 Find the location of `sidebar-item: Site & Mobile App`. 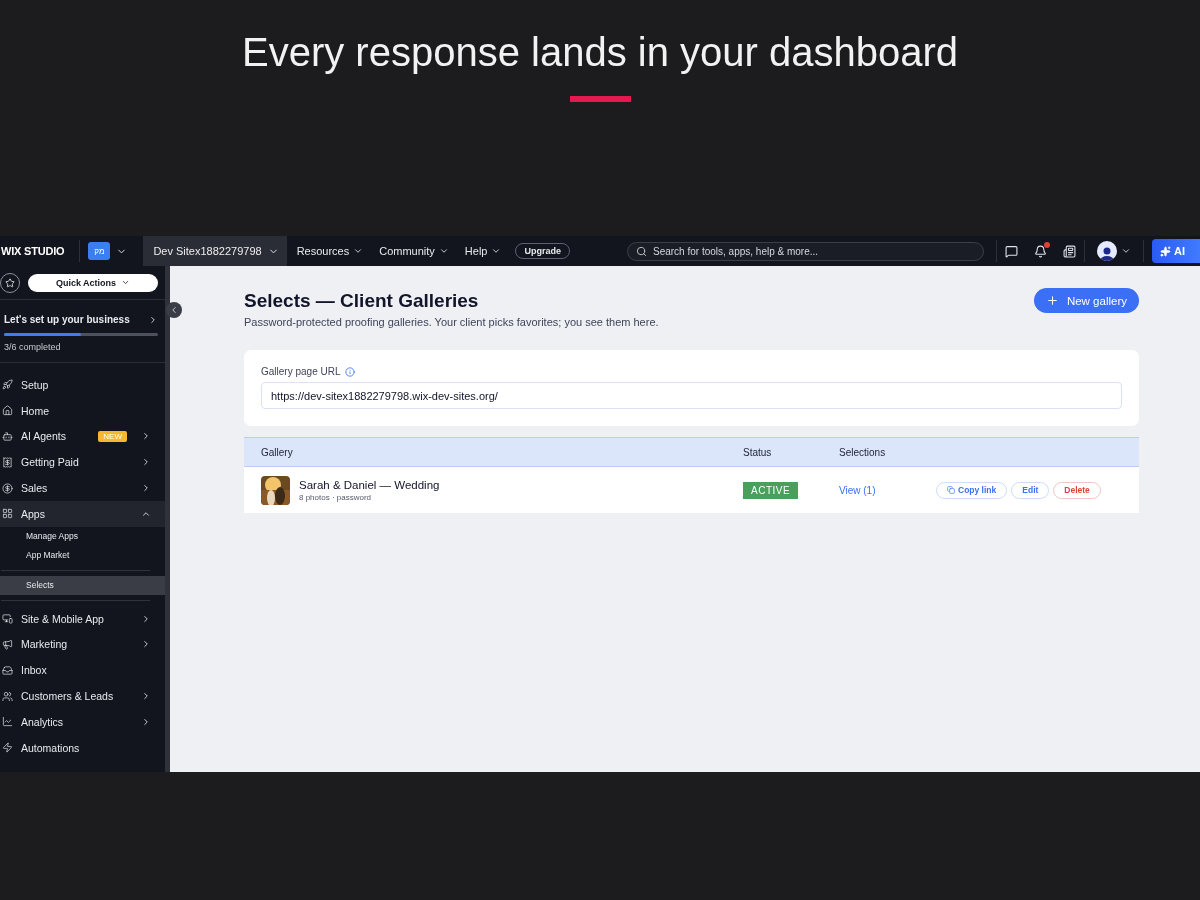

sidebar-item: Site & Mobile App is located at coordinates (82, 618).